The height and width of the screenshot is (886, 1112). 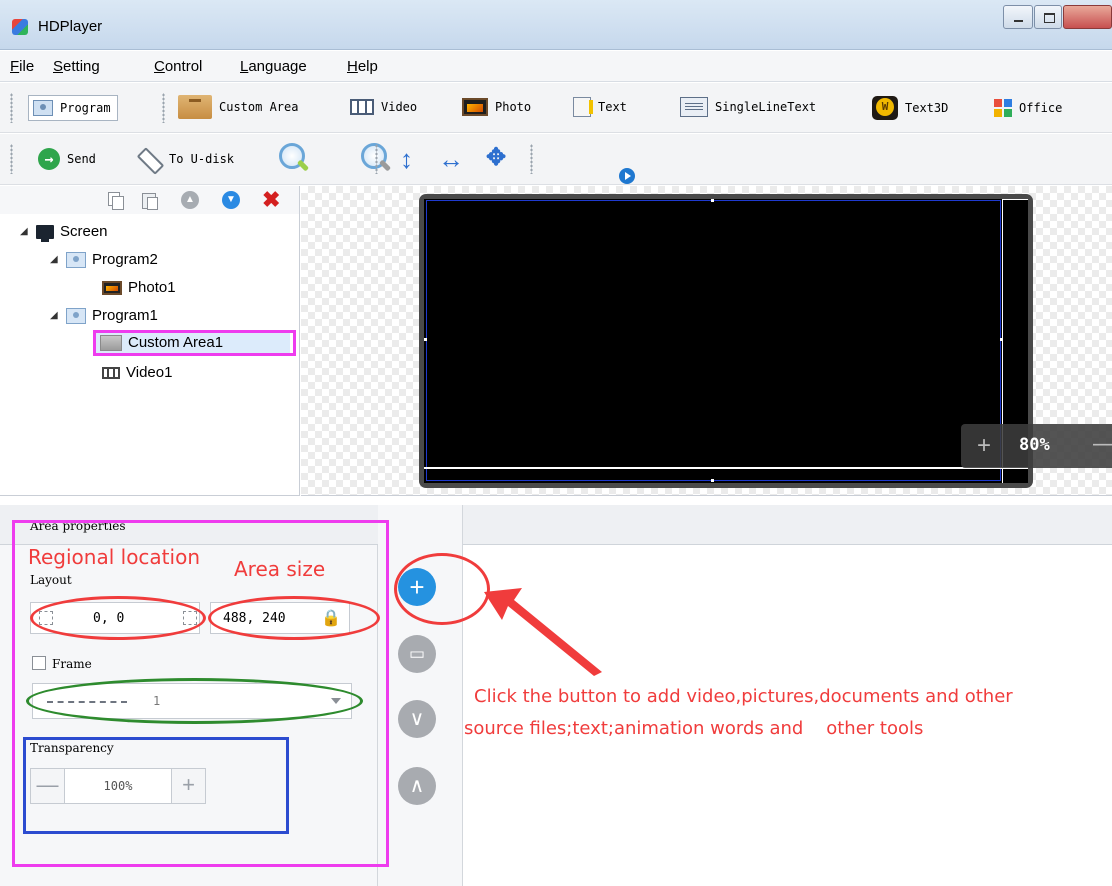 I want to click on text3d-button: Text3D, so click(x=910, y=108).